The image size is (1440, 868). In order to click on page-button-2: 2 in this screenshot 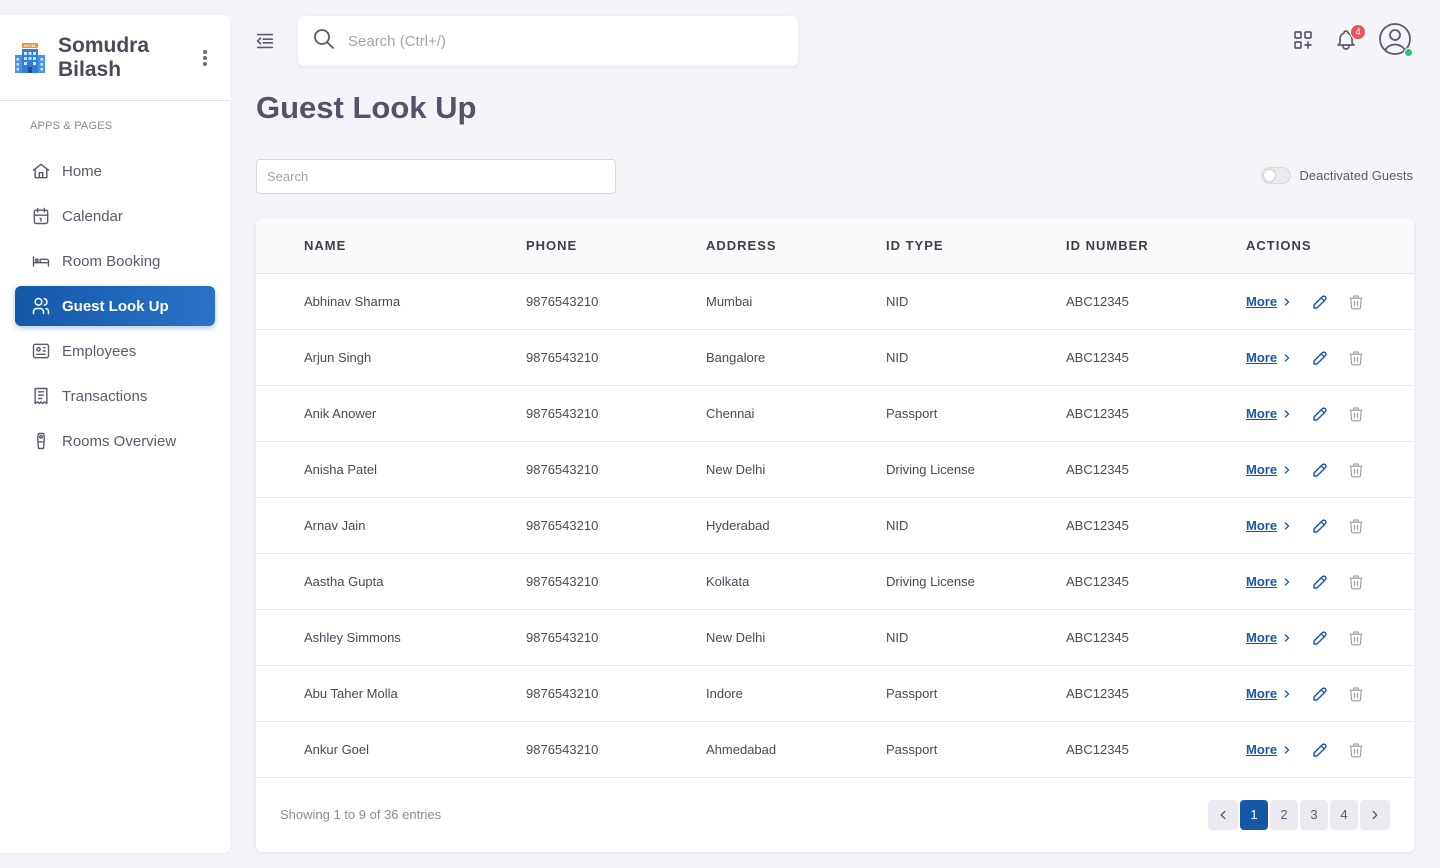, I will do `click(1284, 814)`.